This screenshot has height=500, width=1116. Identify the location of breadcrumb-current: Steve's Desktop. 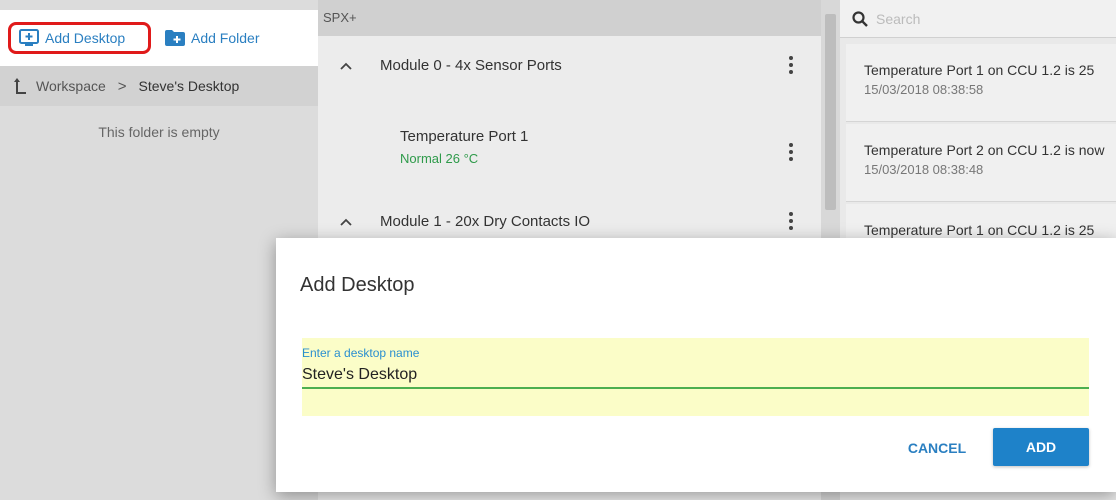
(189, 86).